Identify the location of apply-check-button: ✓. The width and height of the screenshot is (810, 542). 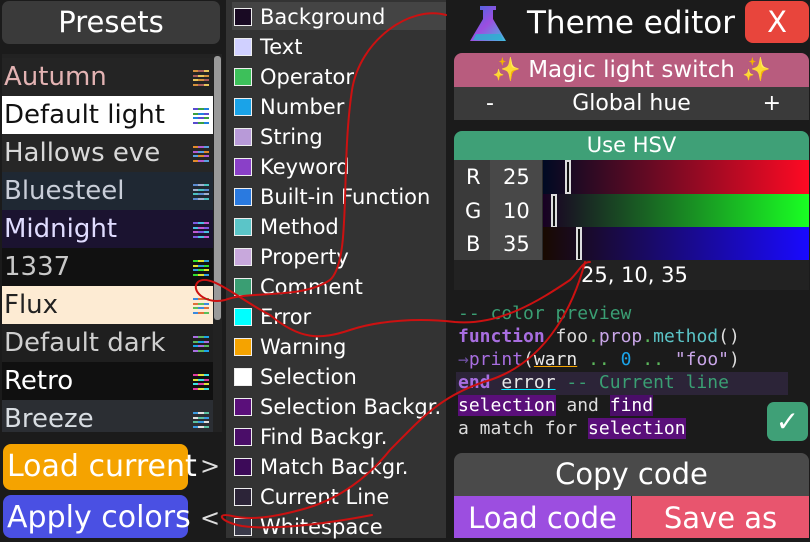
(787, 421).